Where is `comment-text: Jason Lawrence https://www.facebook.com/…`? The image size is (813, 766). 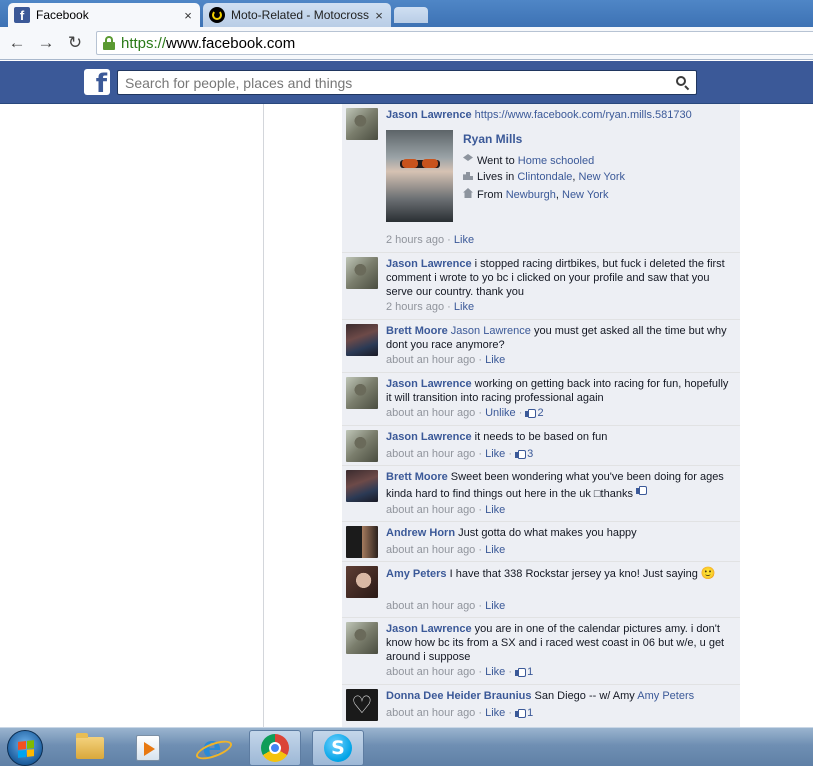
comment-text: Jason Lawrence https://www.facebook.com/… is located at coordinates (559, 115).